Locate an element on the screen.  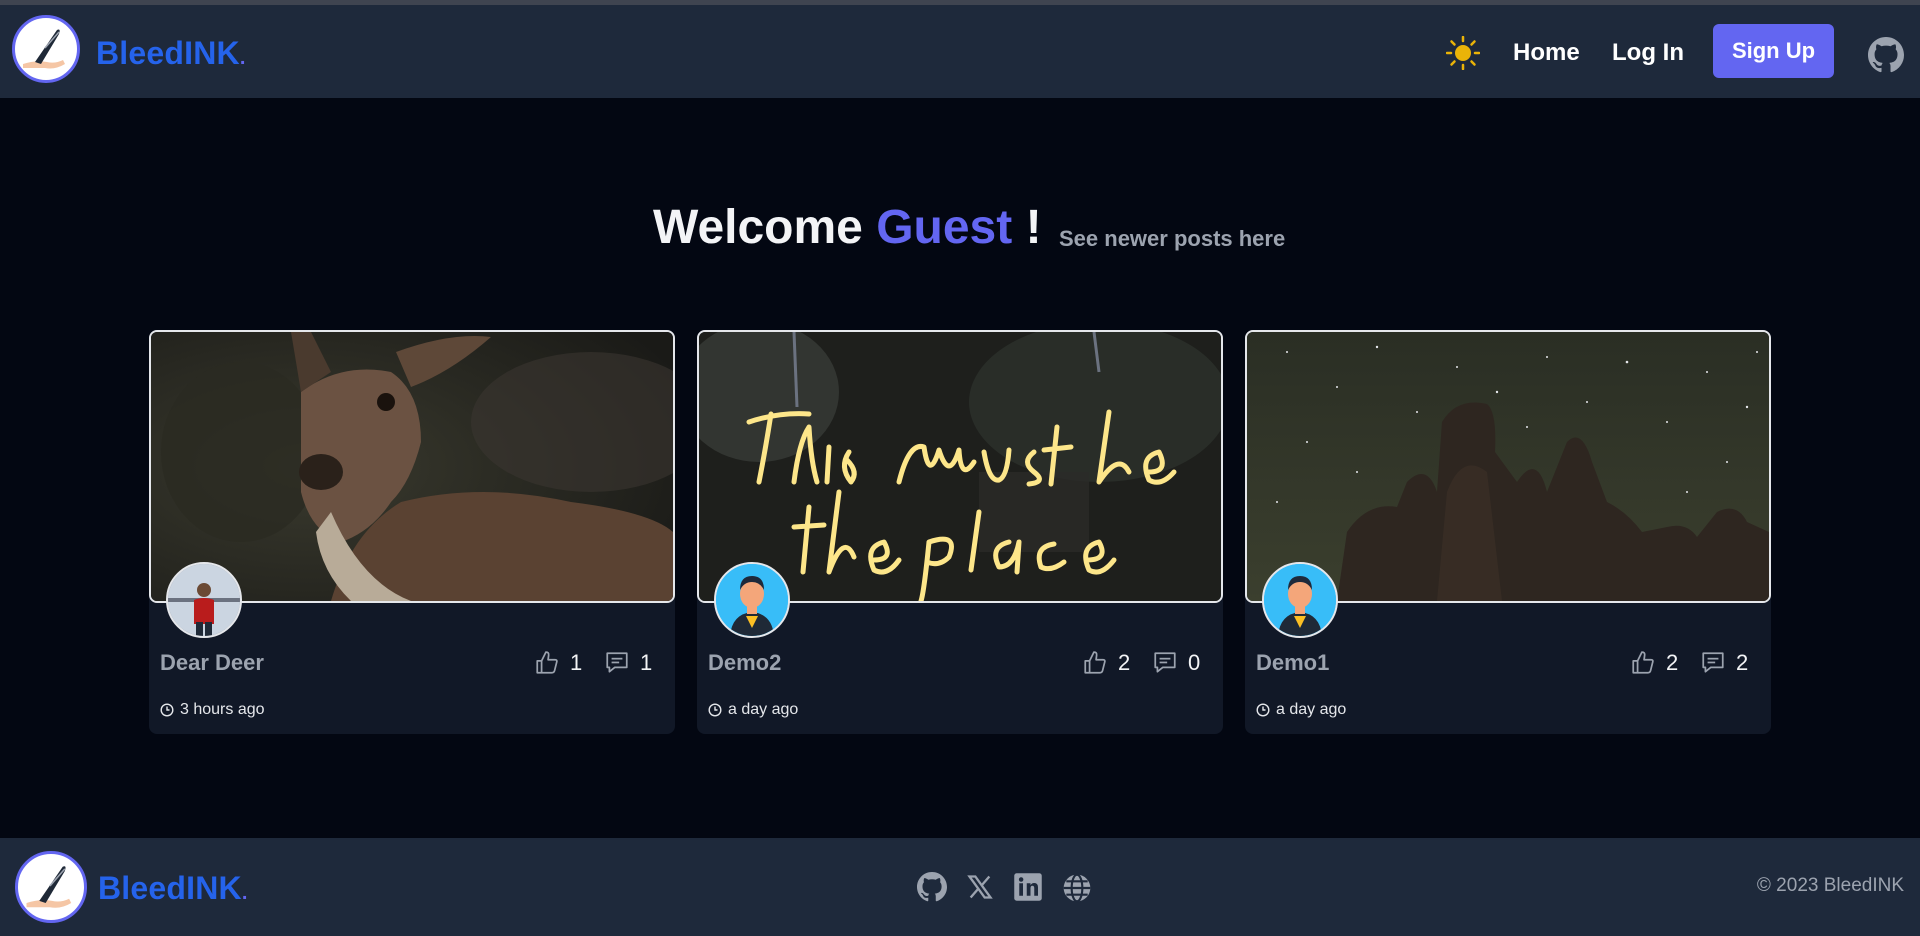
post-title: Dear Deer is located at coordinates (212, 663).